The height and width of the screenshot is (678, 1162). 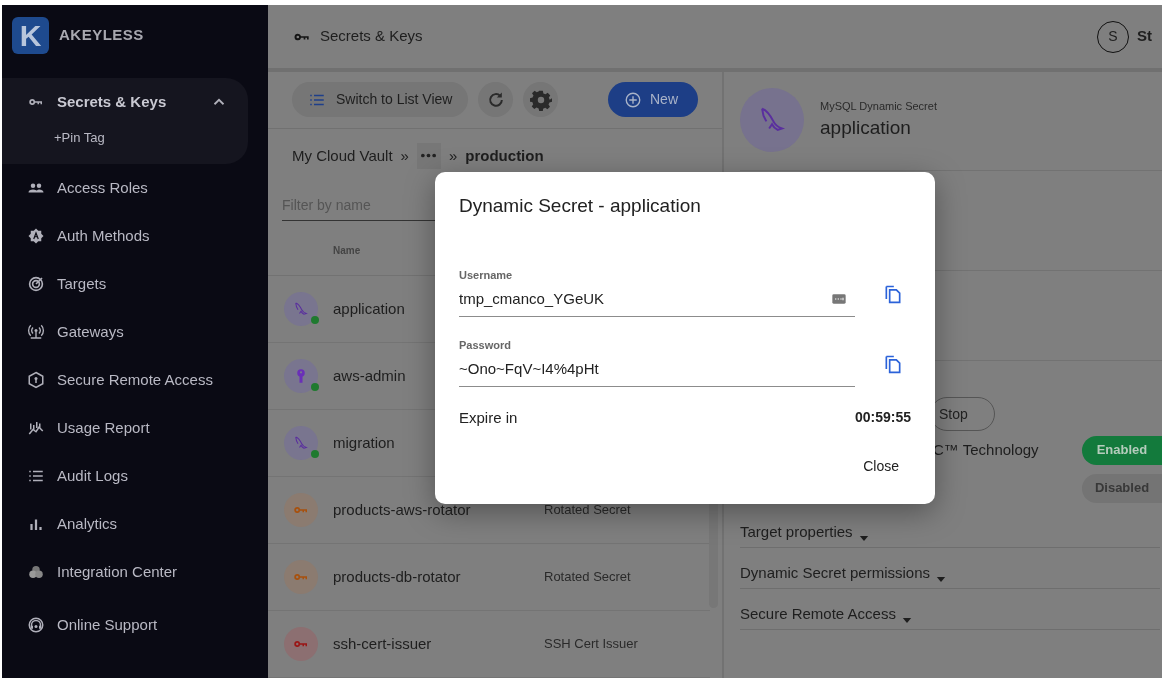 I want to click on row-name: ssh-cert-issuer, so click(x=438, y=644).